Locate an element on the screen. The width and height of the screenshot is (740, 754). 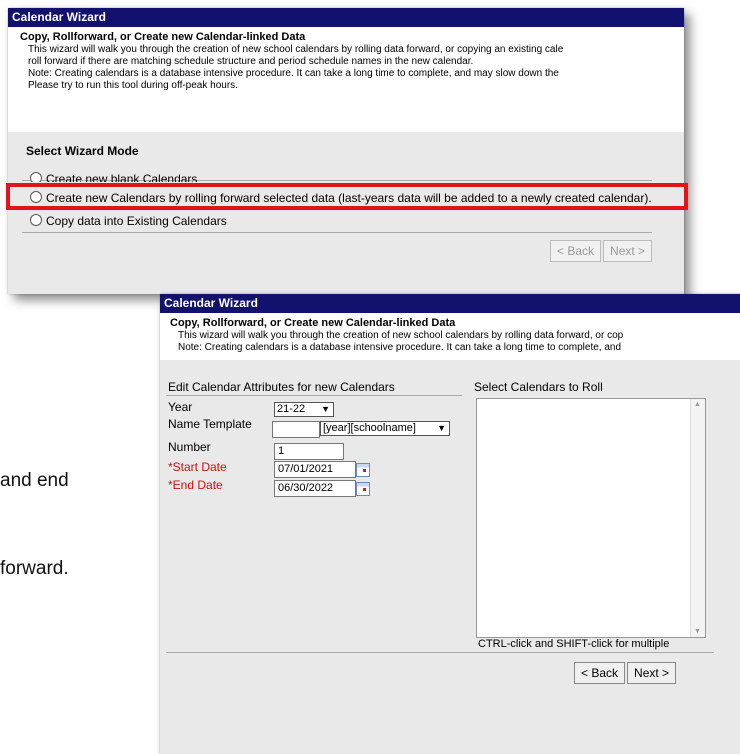
scrollbar: ▲ ▼ is located at coordinates (697, 518).